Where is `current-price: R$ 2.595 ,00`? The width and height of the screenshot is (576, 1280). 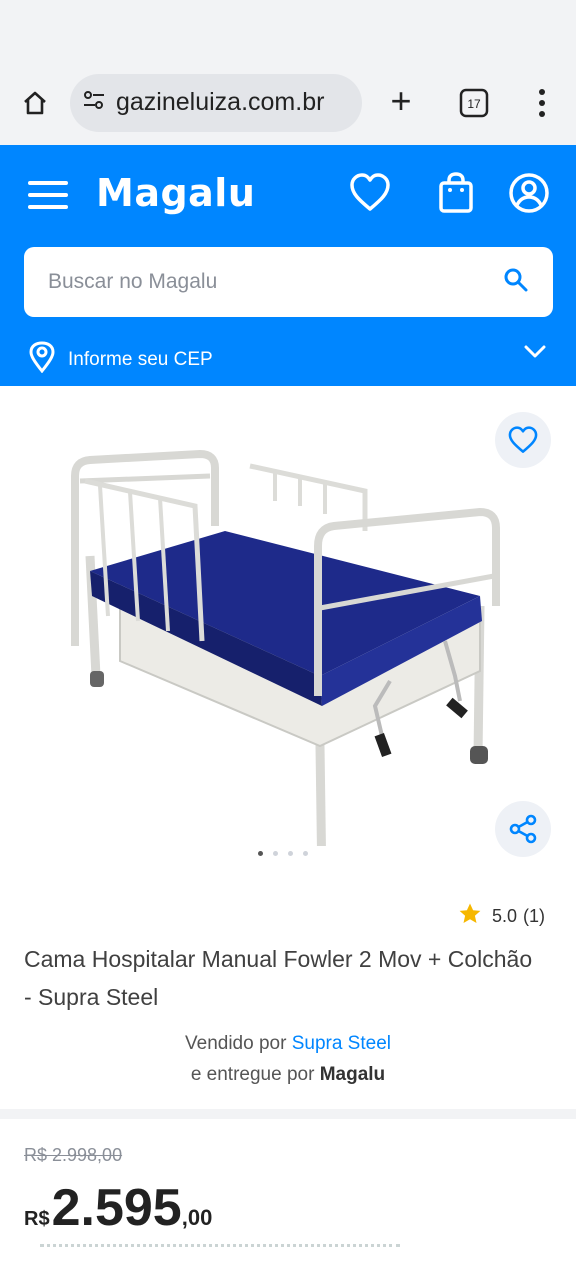
current-price: R$ 2.595 ,00 is located at coordinates (118, 1208).